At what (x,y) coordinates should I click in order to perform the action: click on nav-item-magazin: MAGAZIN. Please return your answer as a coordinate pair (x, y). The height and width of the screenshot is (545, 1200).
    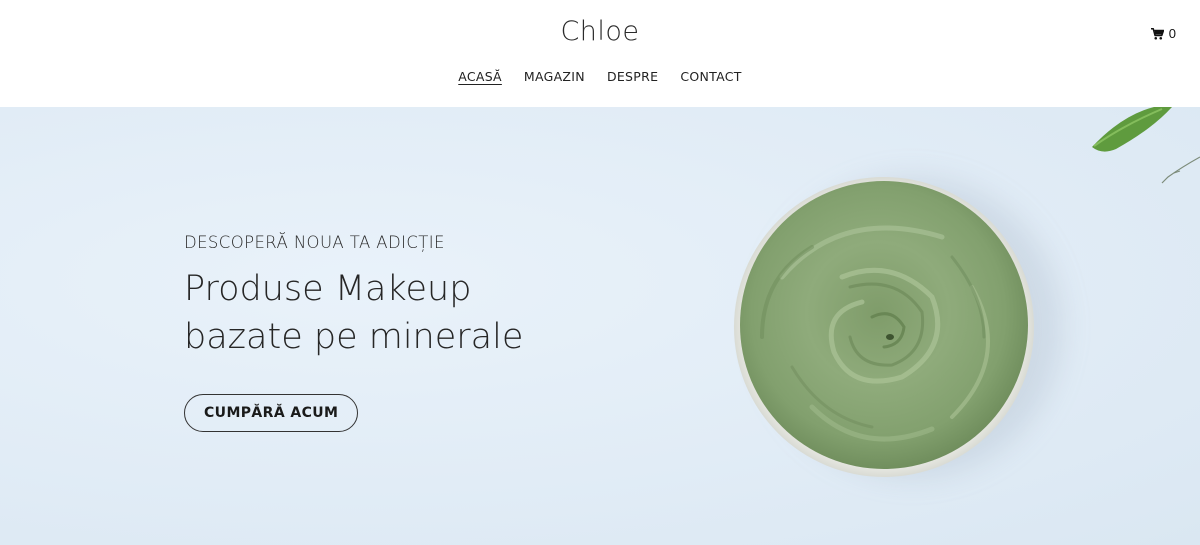
    Looking at the image, I should click on (554, 76).